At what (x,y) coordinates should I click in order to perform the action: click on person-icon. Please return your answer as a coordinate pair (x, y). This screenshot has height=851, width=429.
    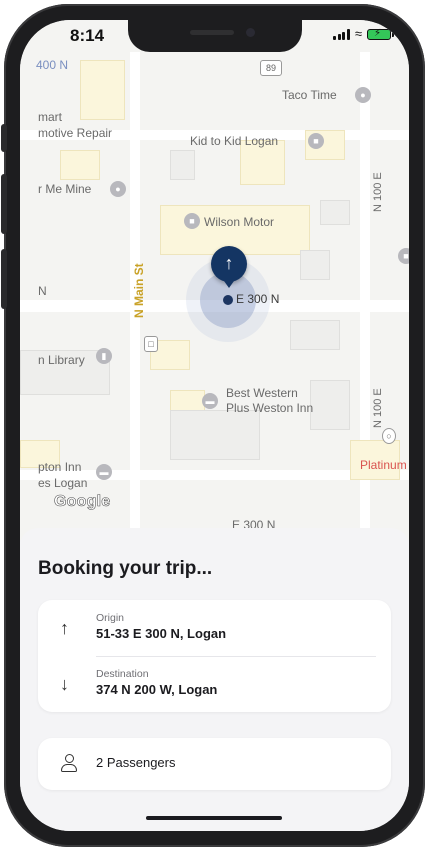
    Looking at the image, I should click on (69, 763).